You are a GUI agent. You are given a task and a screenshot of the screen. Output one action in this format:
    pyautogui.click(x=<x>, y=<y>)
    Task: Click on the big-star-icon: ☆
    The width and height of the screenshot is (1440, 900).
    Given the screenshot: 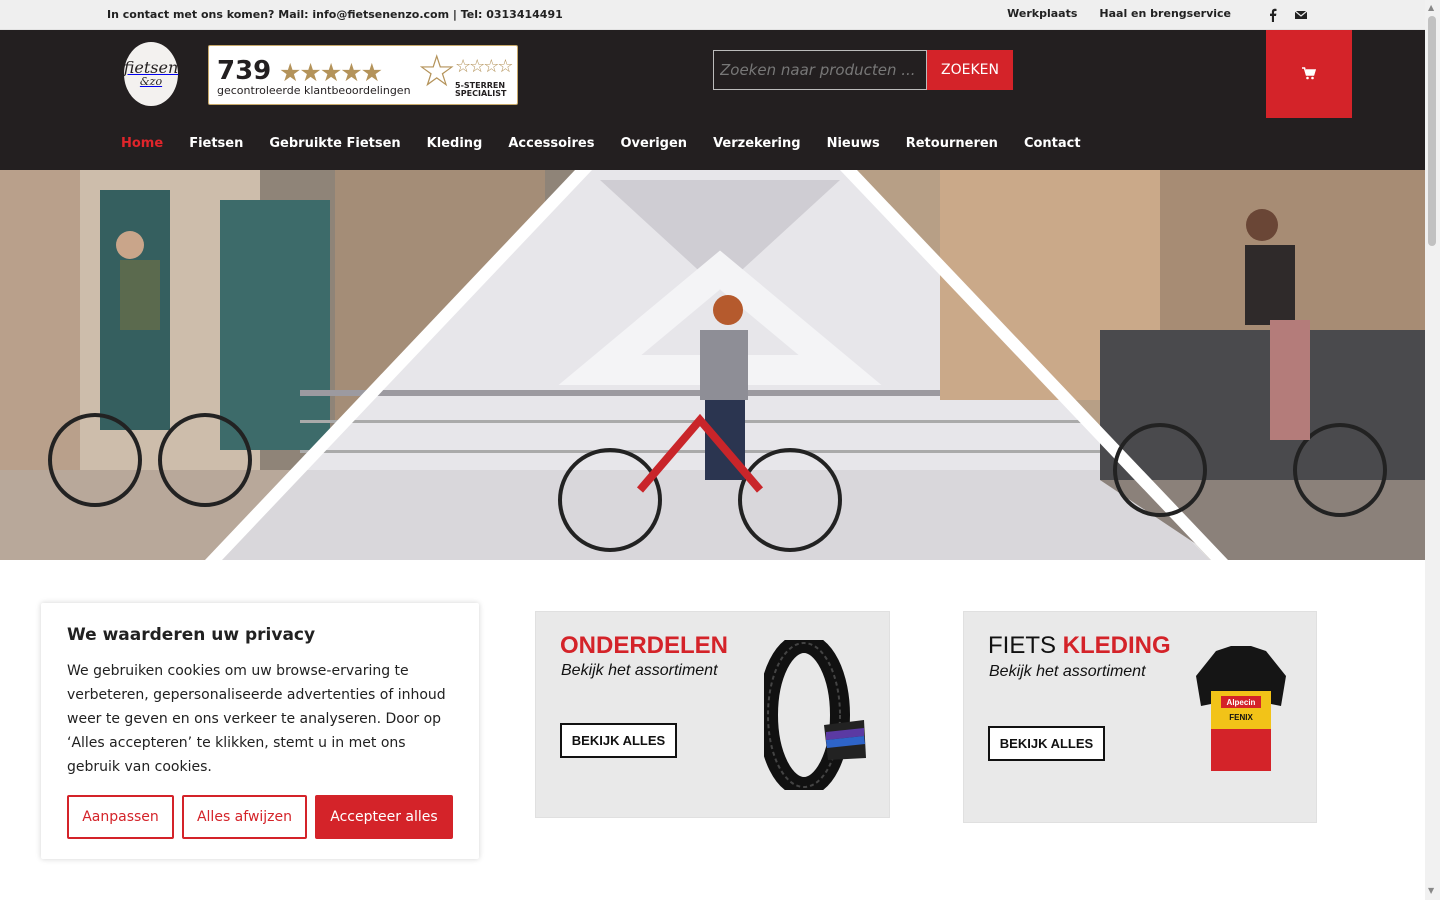 What is the action you would take?
    pyautogui.click(x=437, y=71)
    